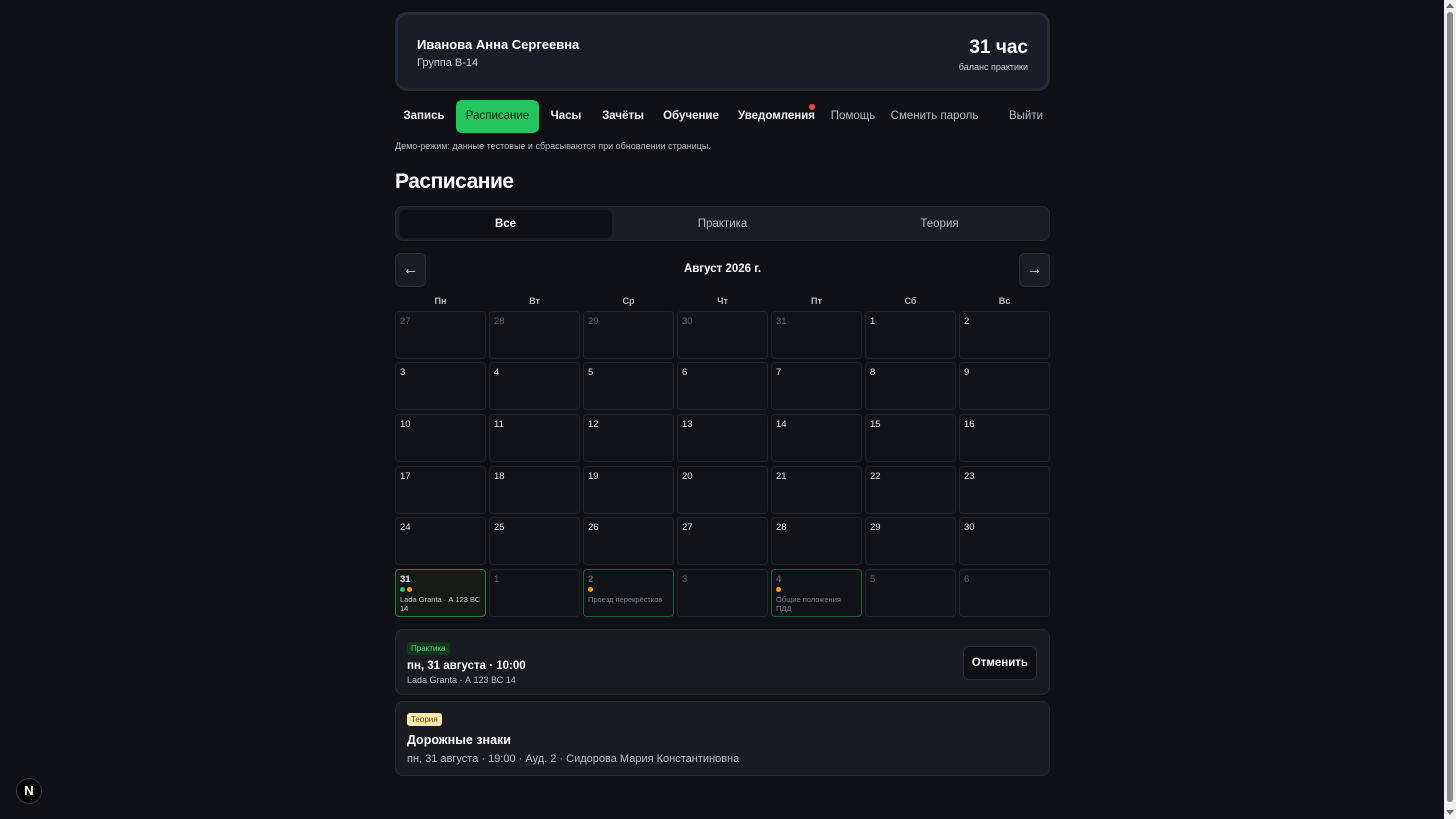 The image size is (1456, 819). What do you see at coordinates (623, 116) in the screenshot?
I see `nav-item-exams: Зачёты` at bounding box center [623, 116].